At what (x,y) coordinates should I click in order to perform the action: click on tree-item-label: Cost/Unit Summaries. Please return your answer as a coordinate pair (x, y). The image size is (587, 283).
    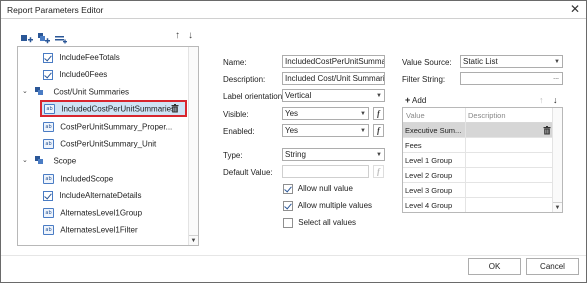
    Looking at the image, I should click on (91, 92).